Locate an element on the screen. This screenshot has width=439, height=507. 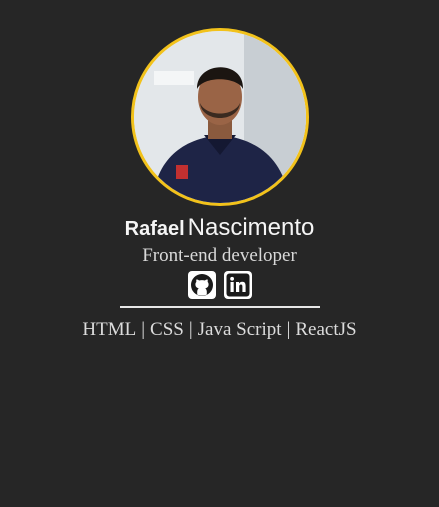
profile-name: Rafael Nascimento is located at coordinates (220, 229).